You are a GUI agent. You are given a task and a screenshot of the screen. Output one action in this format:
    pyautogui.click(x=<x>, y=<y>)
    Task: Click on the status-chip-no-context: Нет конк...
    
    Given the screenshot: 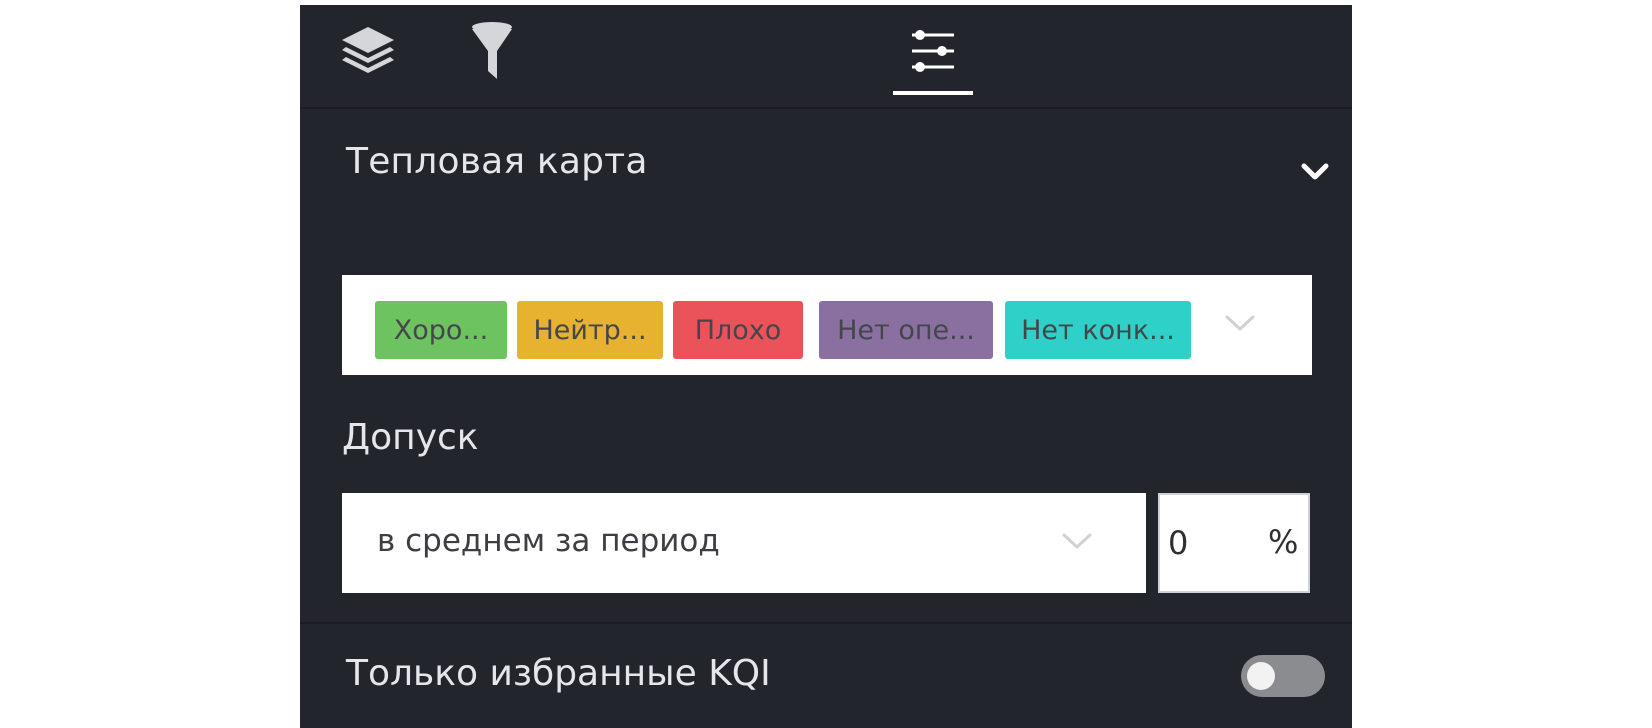 What is the action you would take?
    pyautogui.click(x=1098, y=330)
    